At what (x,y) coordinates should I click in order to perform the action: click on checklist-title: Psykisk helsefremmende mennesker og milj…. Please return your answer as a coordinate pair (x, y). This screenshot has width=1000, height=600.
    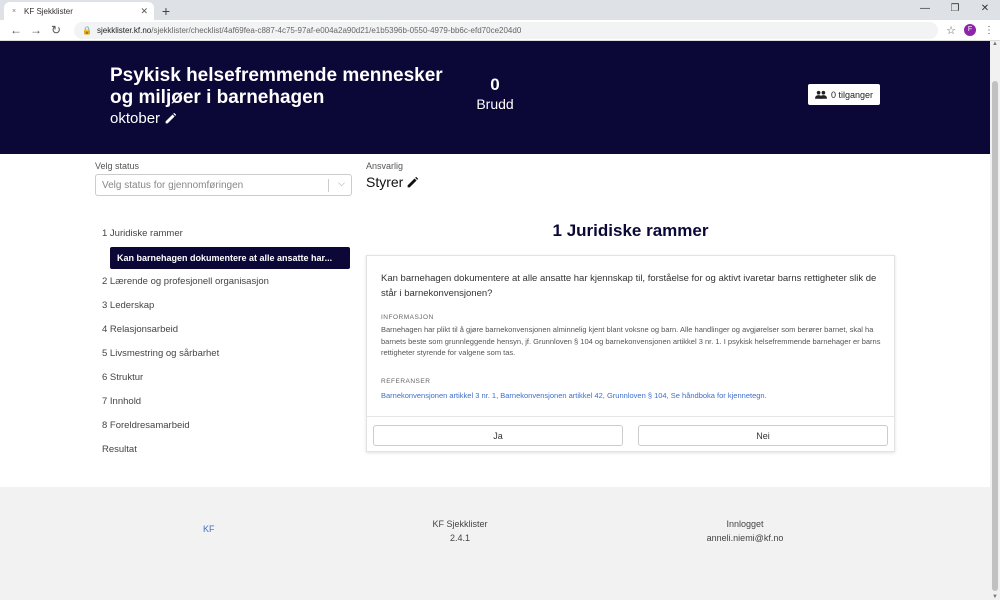
    Looking at the image, I should click on (276, 86).